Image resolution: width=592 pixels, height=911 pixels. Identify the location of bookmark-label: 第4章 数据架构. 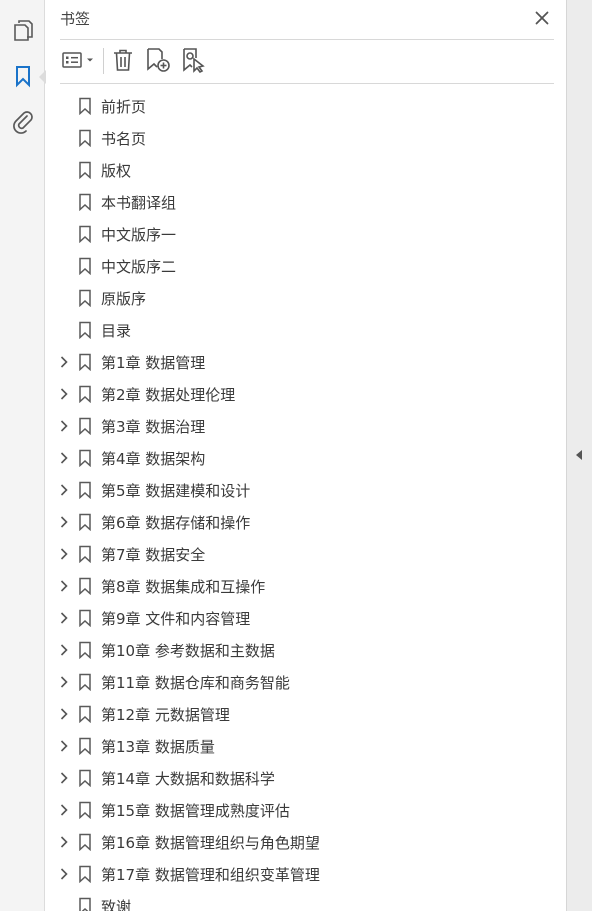
(153, 459).